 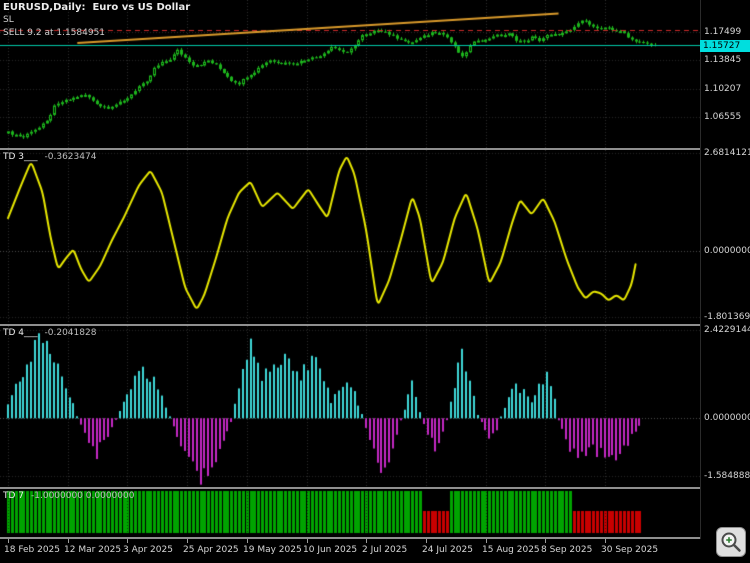 What do you see at coordinates (350, 513) in the screenshot?
I see `td7-indicator-panel: TD 7 -1.0000000 0.0000000` at bounding box center [350, 513].